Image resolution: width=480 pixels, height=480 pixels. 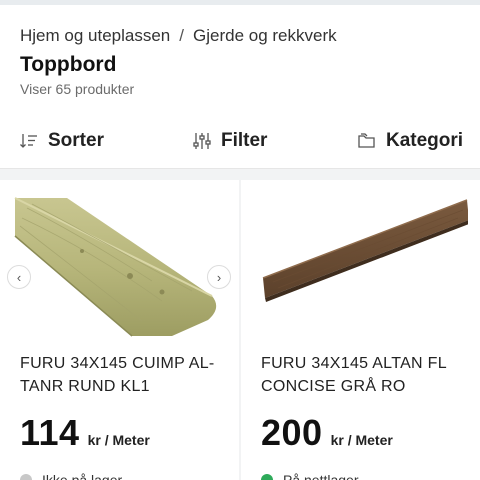 I want to click on product-name: FURU 34X145 CUIMP AL-TANR RUND KL1, so click(x=122, y=375).